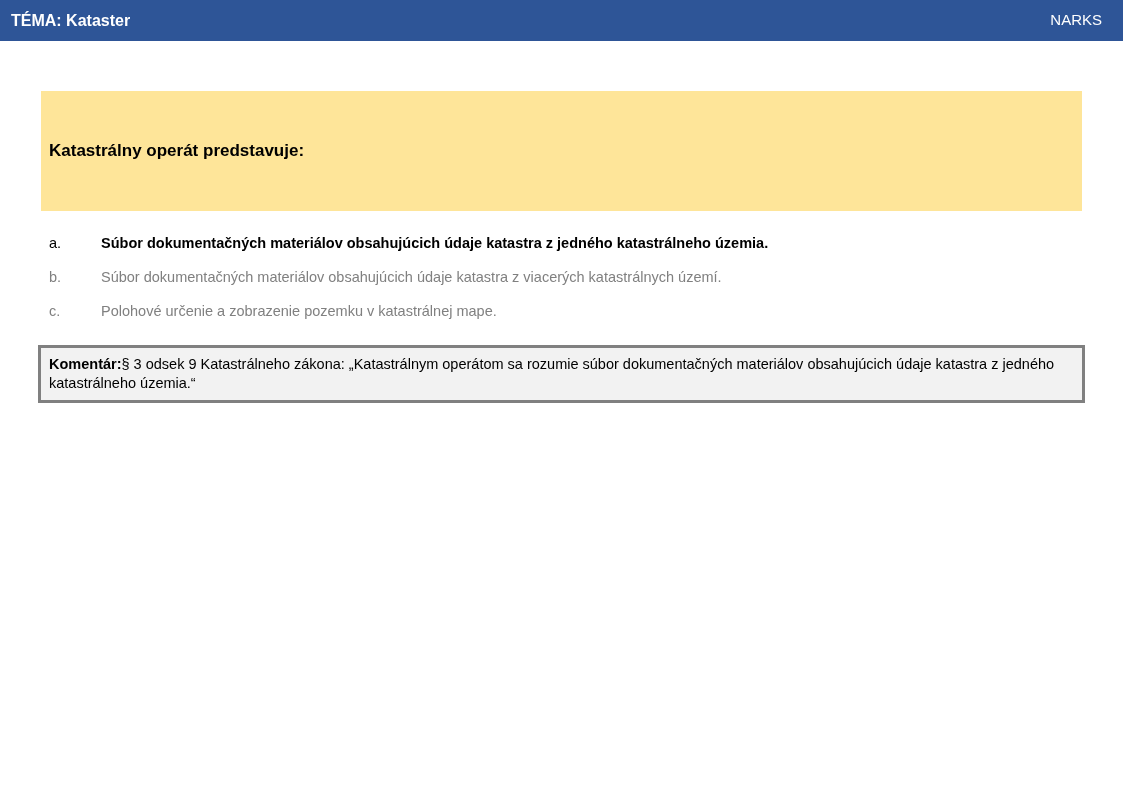 Image resolution: width=1123 pixels, height=794 pixels. I want to click on answer-letter: b., so click(56, 277).